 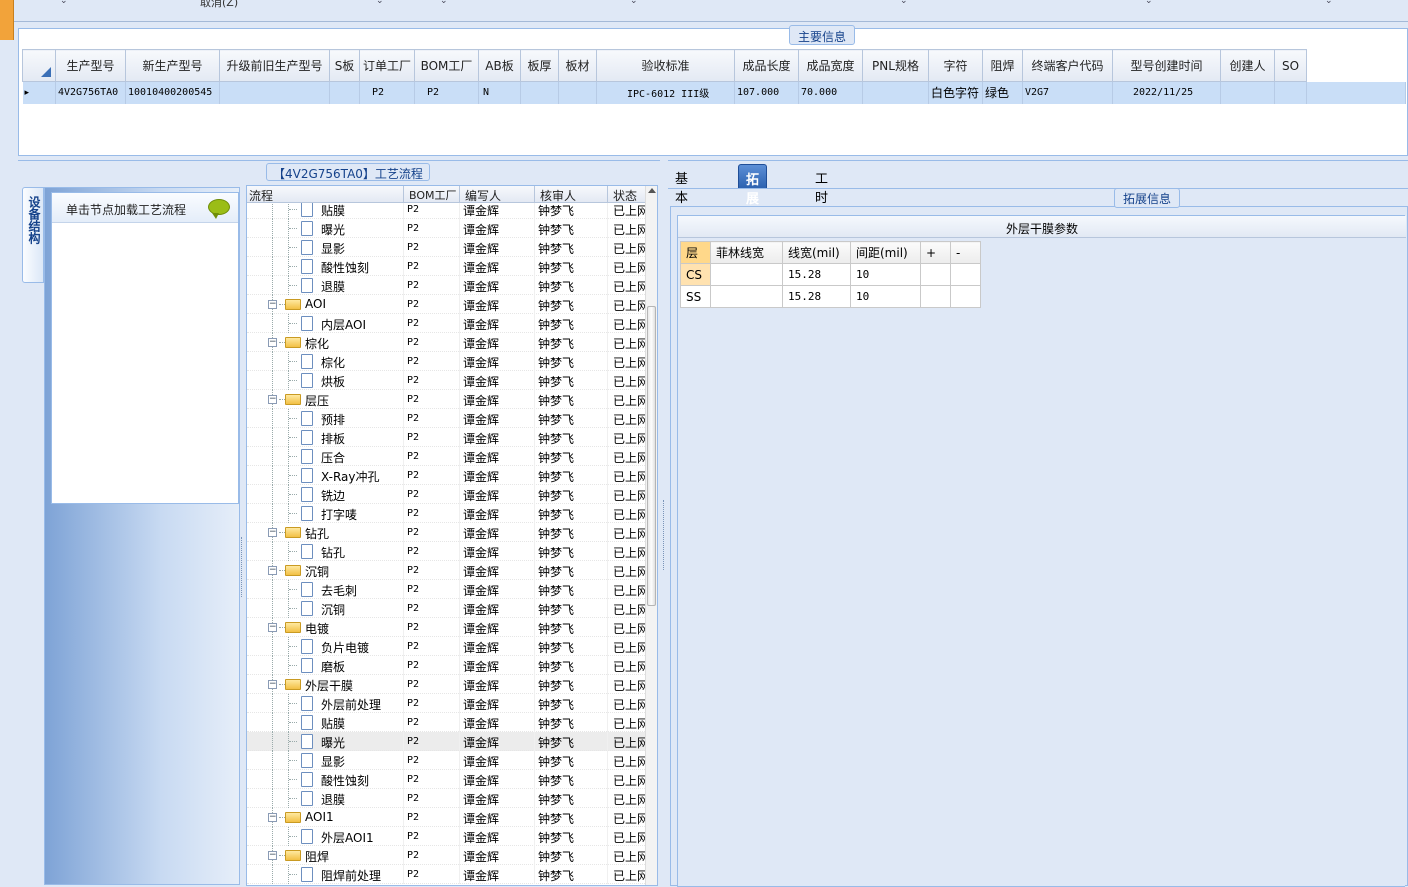 I want to click on col-so: SO, so click(x=1290, y=65).